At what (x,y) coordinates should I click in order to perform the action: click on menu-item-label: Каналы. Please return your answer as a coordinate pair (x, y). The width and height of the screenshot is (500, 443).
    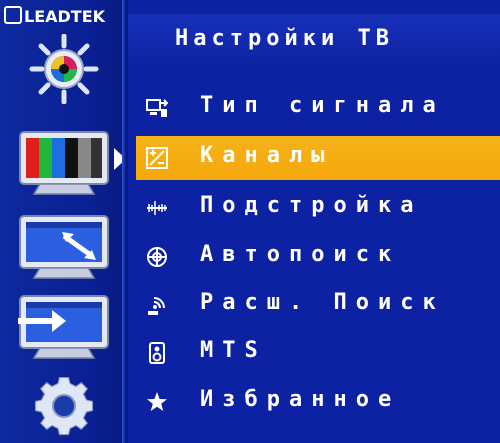
    Looking at the image, I should click on (267, 155).